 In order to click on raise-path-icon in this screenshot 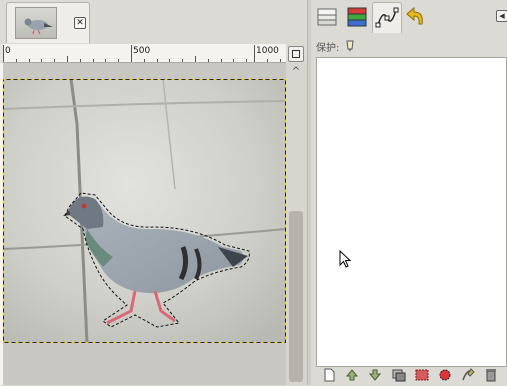, I will do `click(352, 375)`.